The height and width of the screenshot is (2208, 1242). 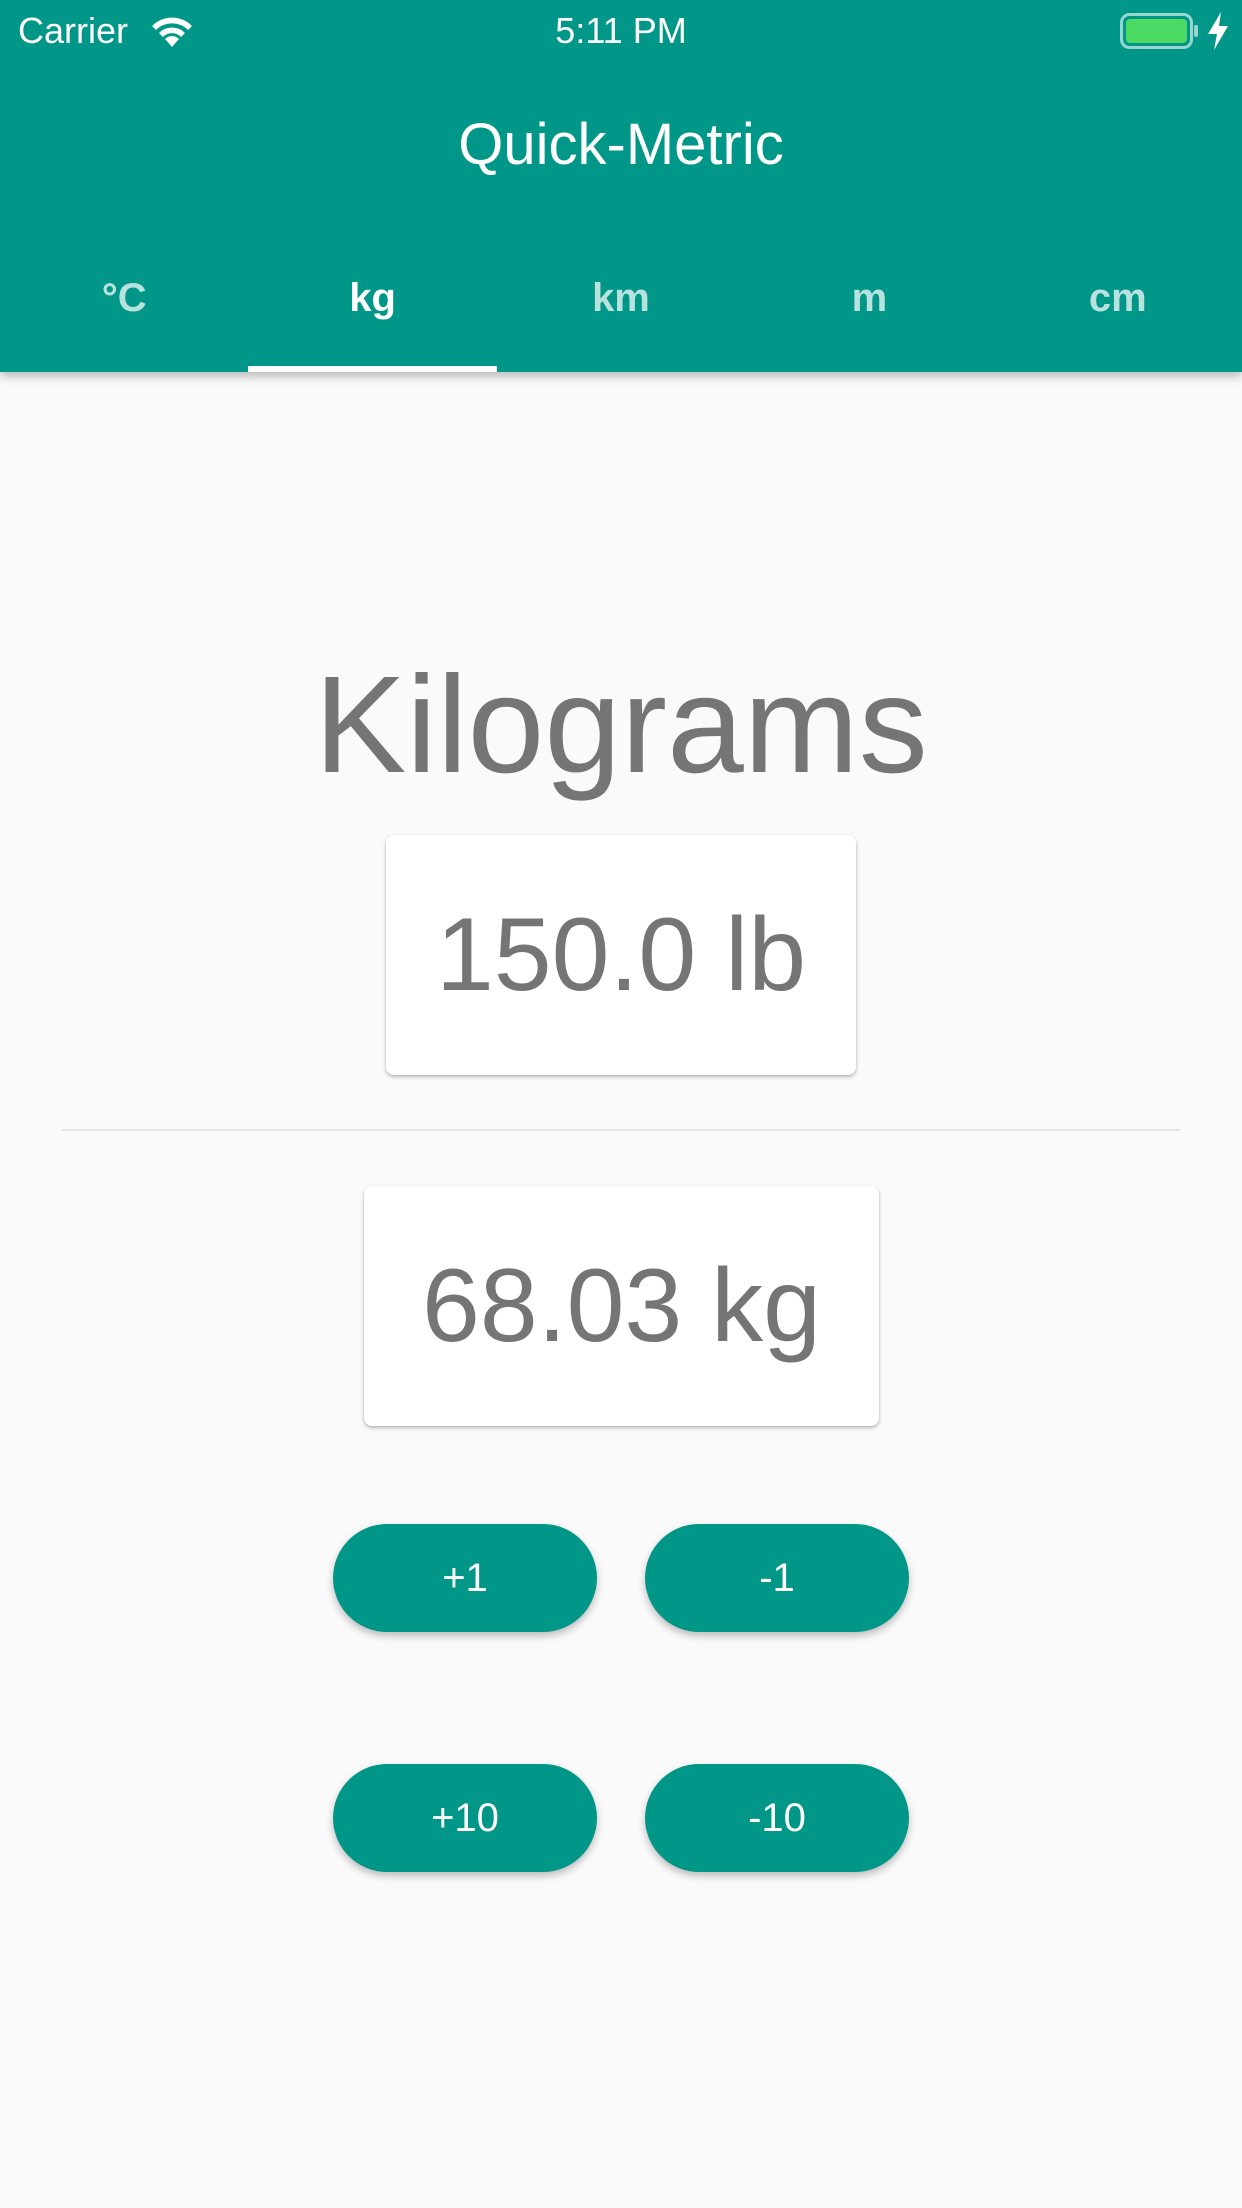 I want to click on charging-bolt-icon, so click(x=1218, y=31).